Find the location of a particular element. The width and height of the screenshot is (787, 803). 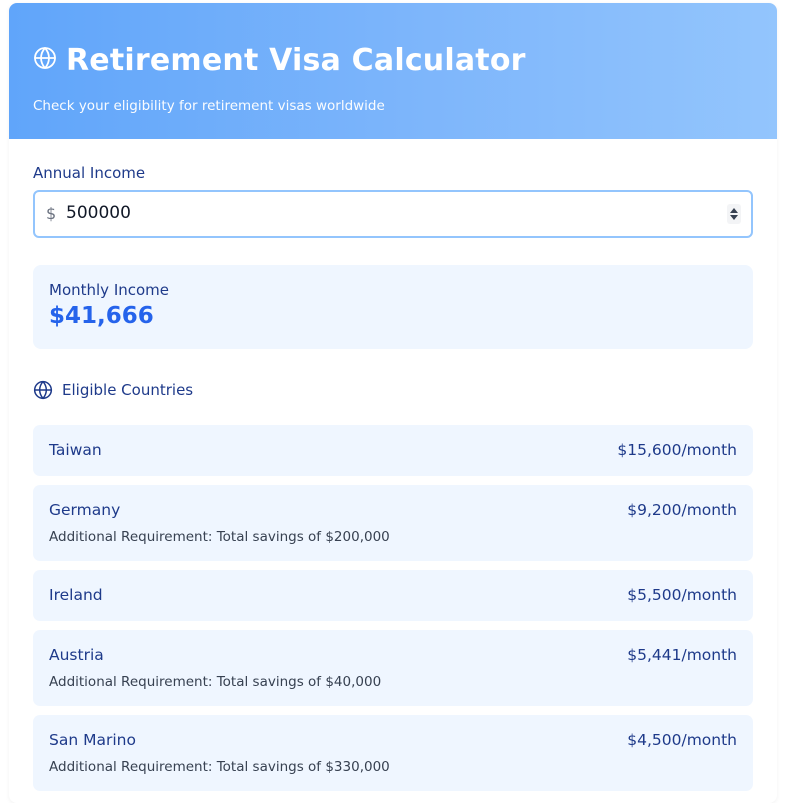

country-amount: $4,500/month is located at coordinates (682, 740).